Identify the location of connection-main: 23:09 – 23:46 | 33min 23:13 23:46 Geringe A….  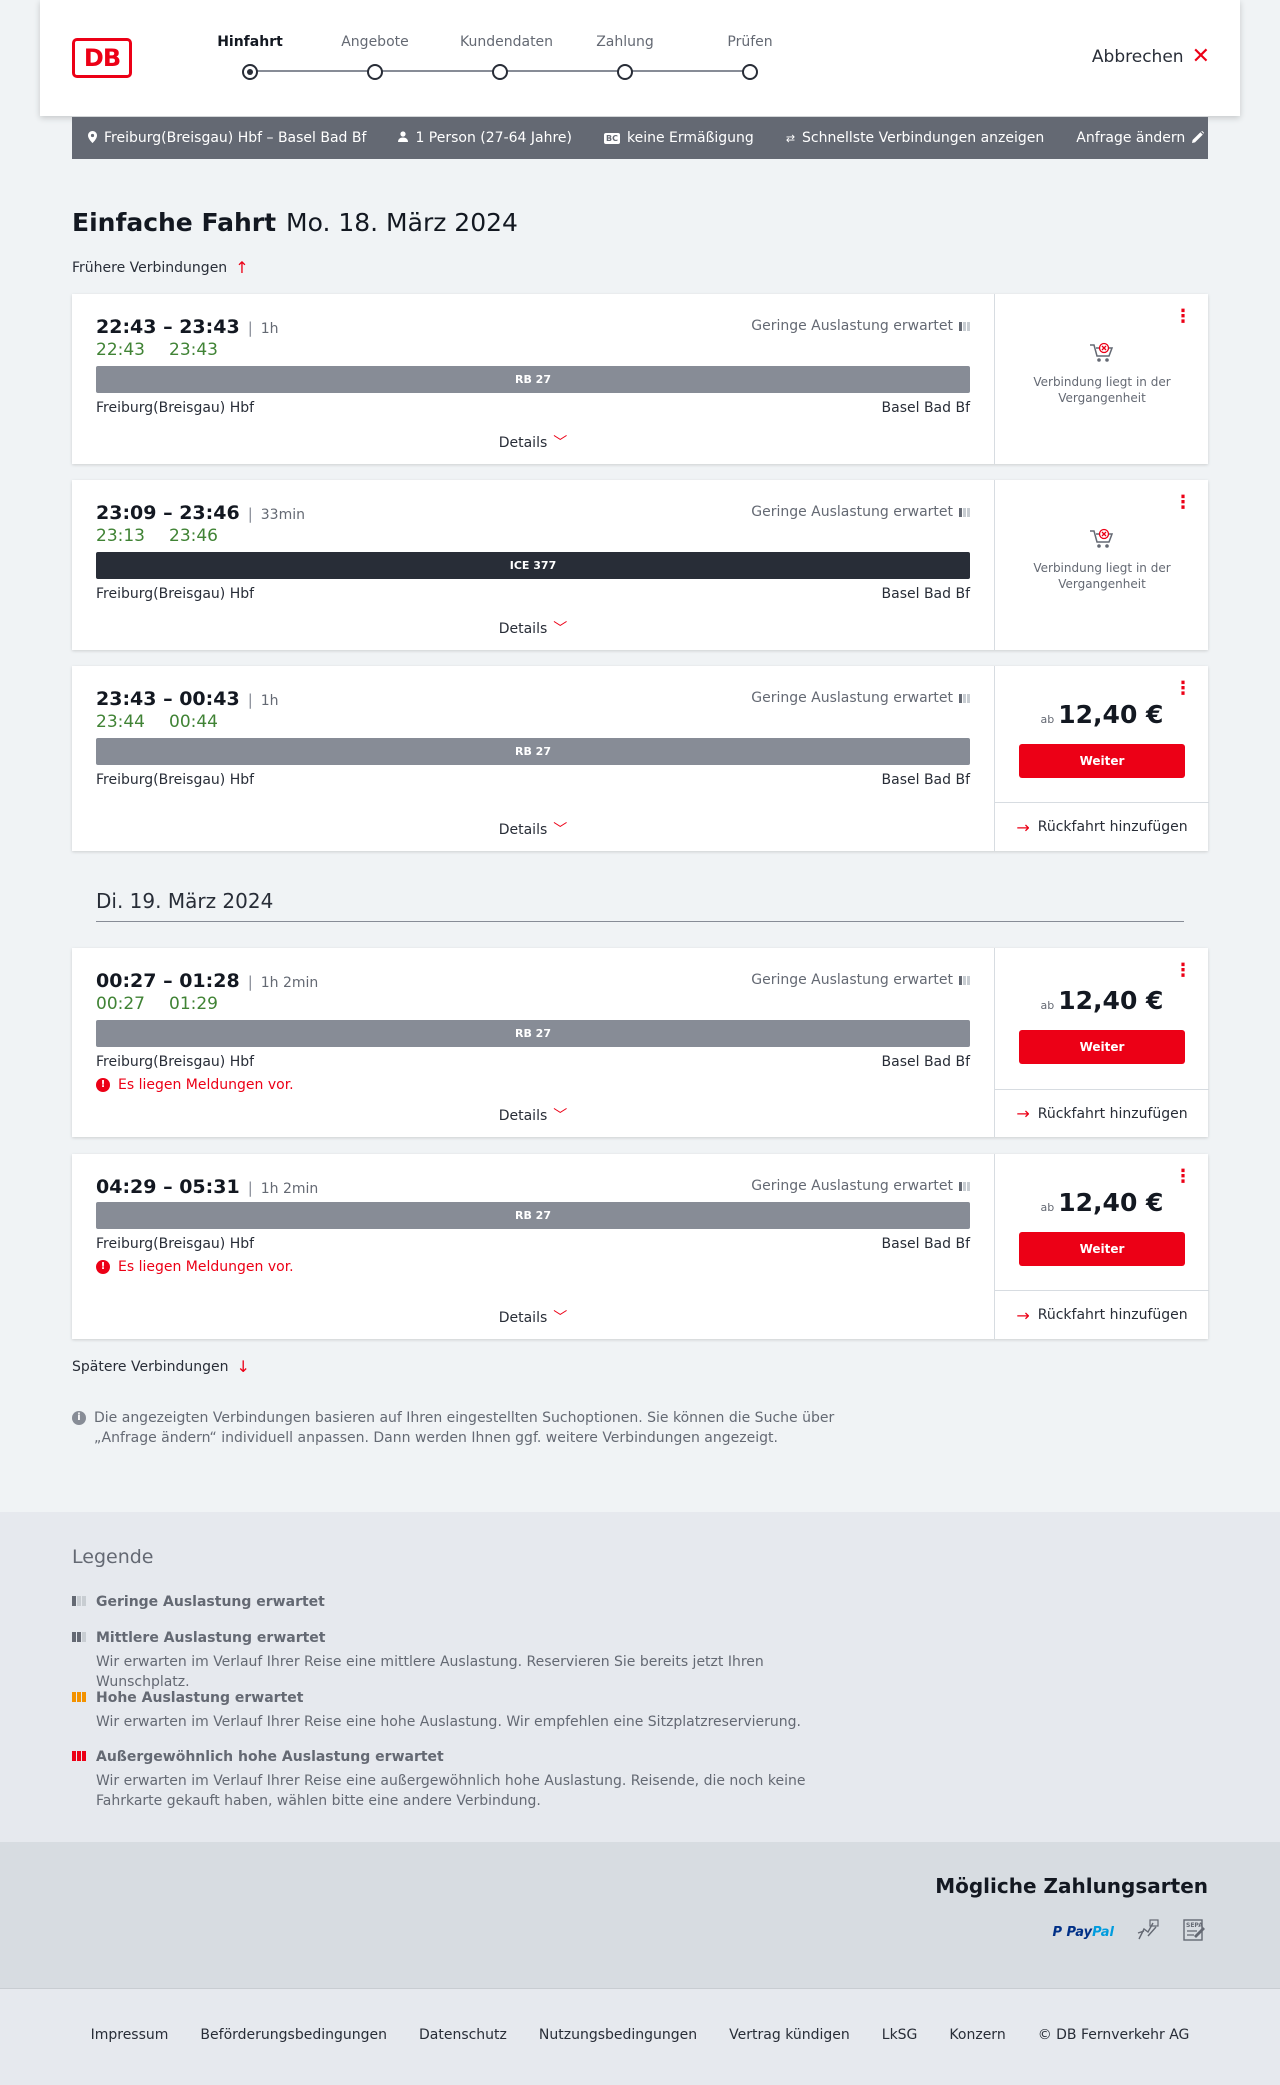
(533, 565).